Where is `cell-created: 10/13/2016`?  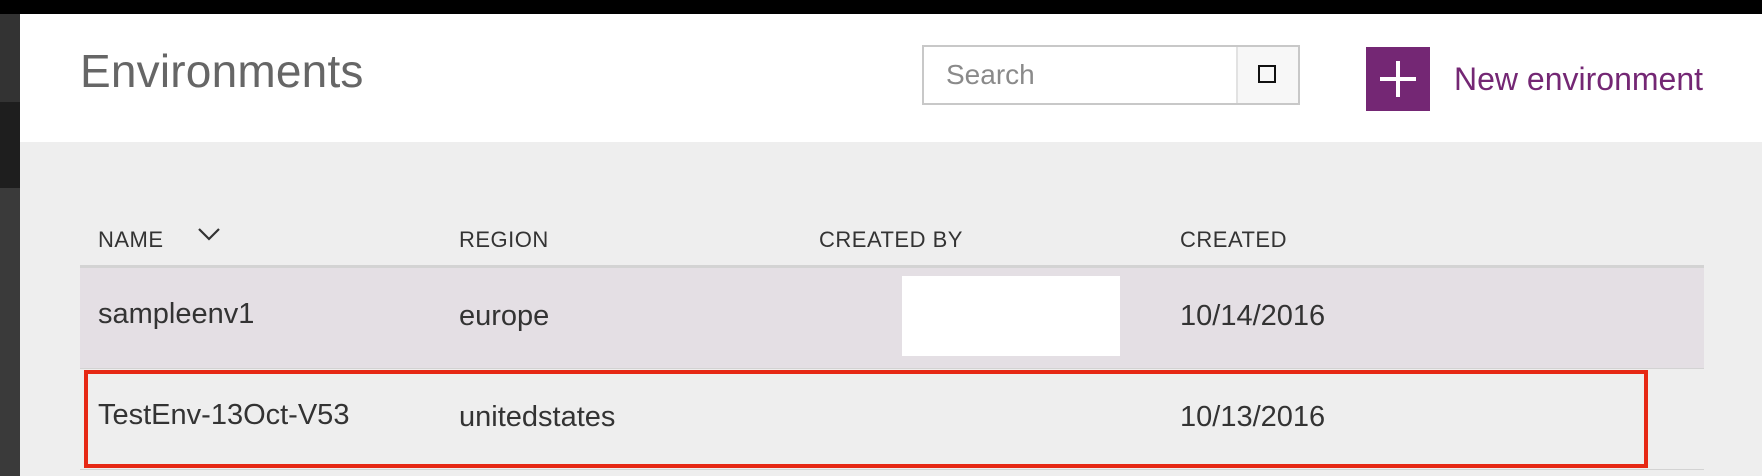
cell-created: 10/13/2016 is located at coordinates (1253, 417).